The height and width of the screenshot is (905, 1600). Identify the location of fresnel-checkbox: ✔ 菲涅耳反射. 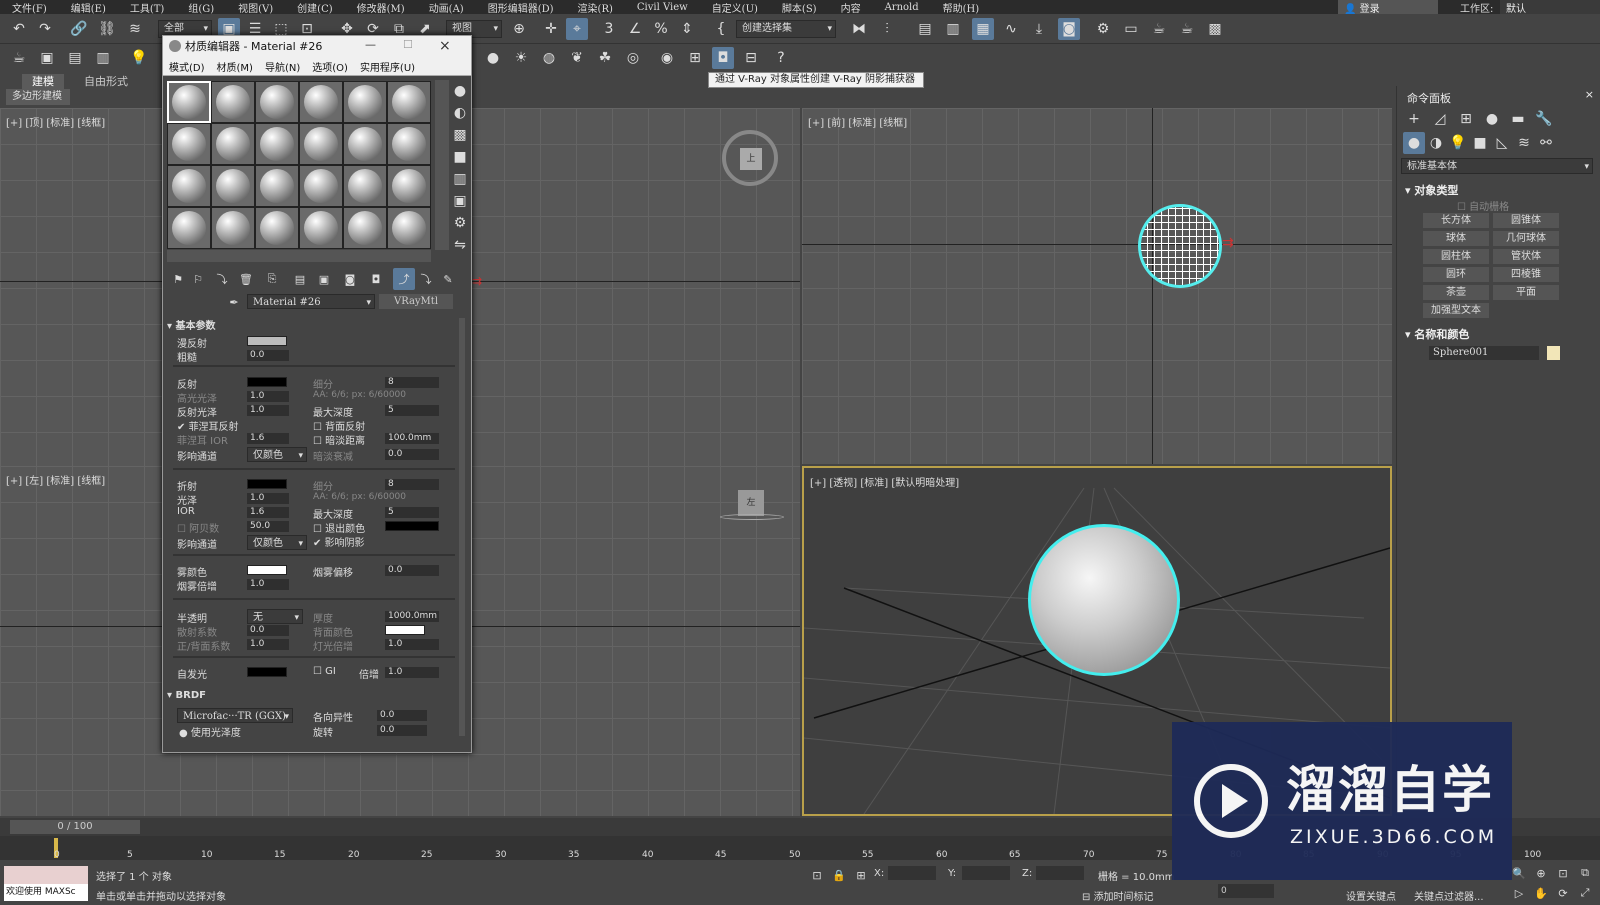
(208, 425).